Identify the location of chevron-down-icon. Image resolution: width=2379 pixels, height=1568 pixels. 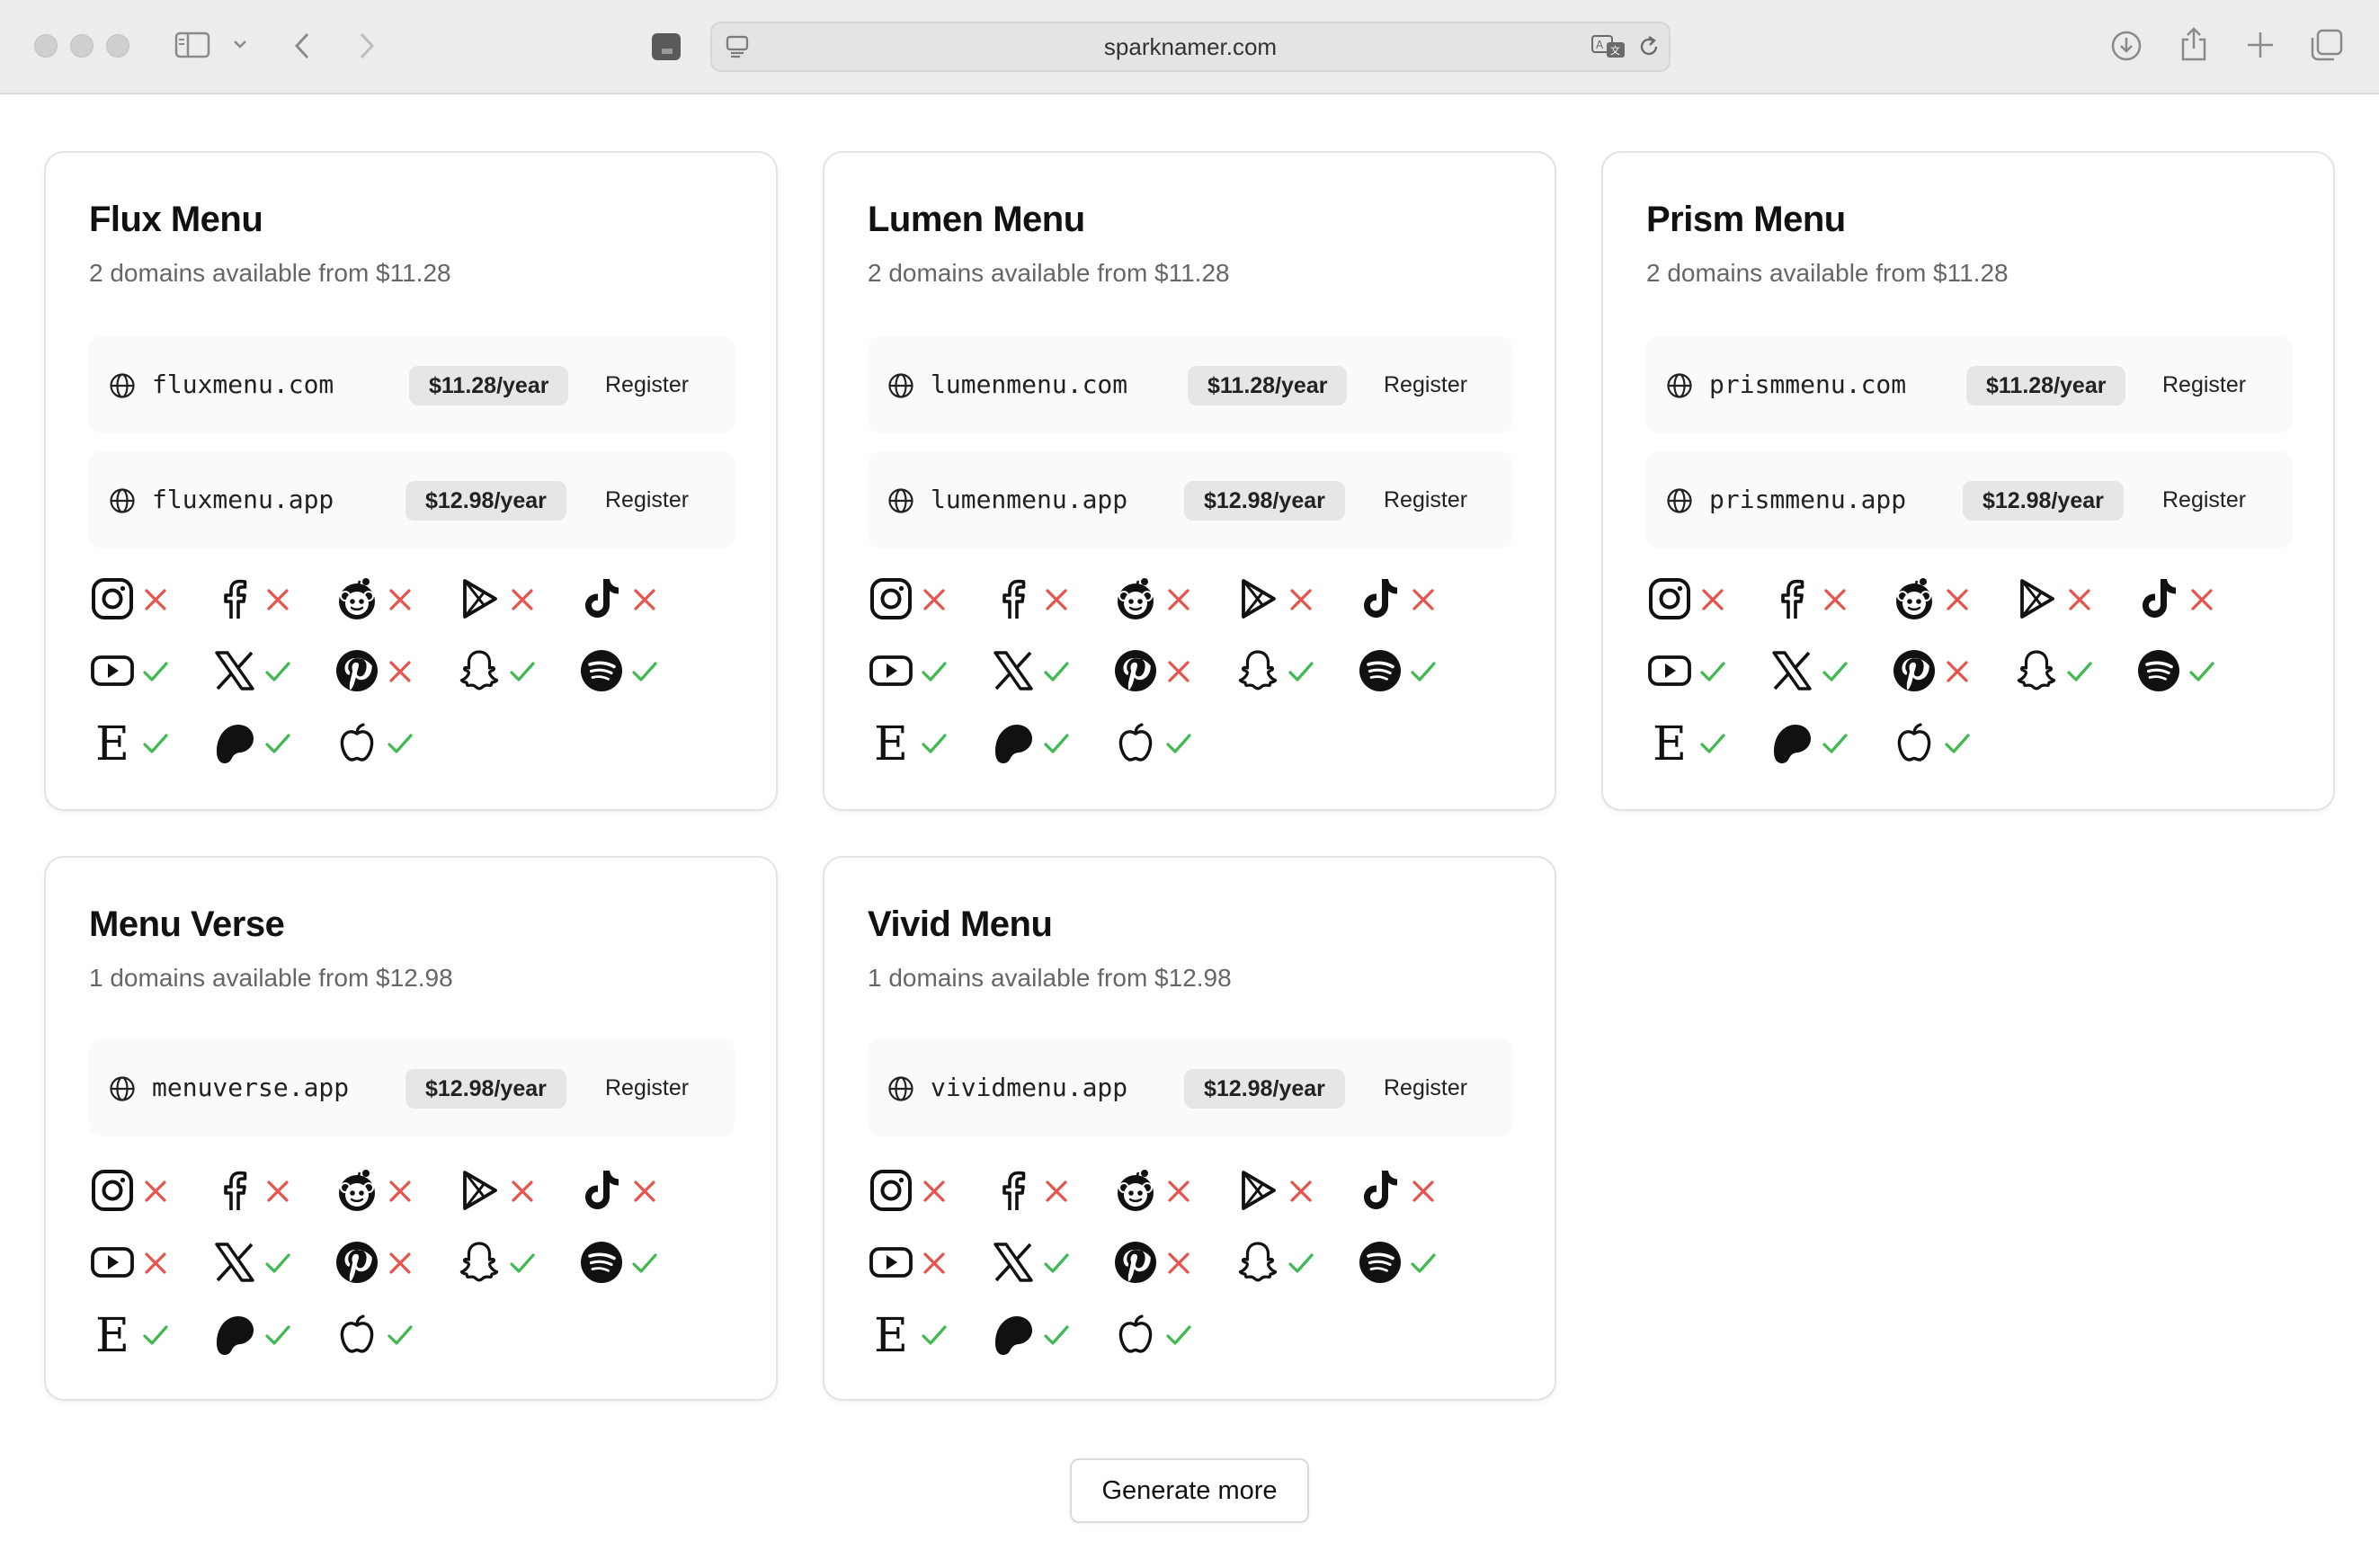
(240, 44).